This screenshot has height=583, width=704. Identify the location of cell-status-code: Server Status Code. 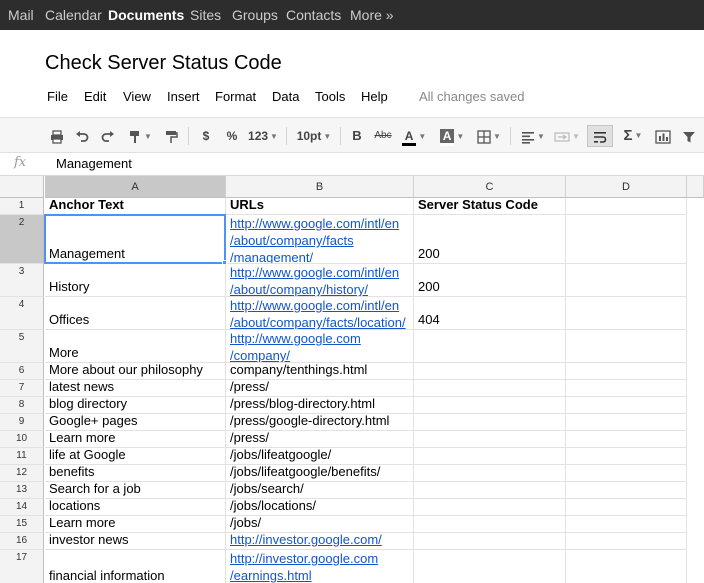
(490, 206).